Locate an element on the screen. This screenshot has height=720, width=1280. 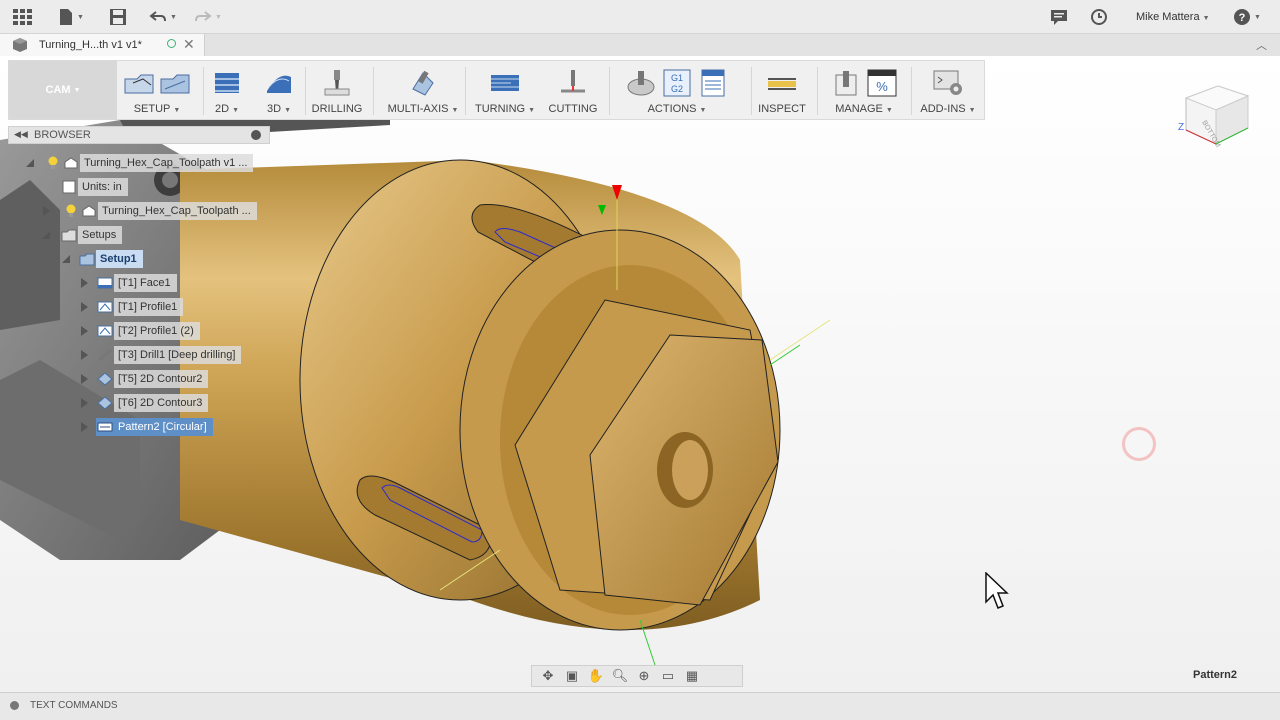
tree-item-operation-face1: [T1] Face1 is located at coordinates (136, 283).